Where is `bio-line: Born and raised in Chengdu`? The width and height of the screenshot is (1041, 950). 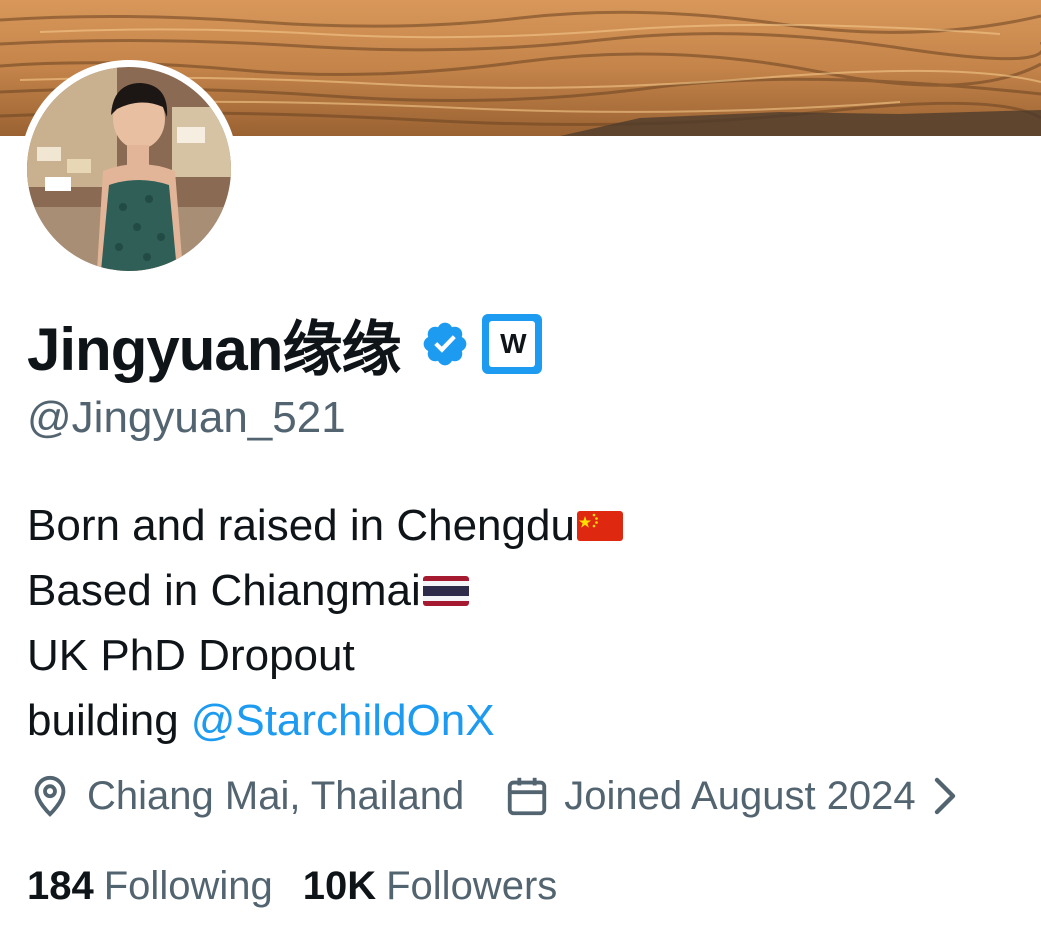
bio-line: Born and raised in Chengdu is located at coordinates (325, 525).